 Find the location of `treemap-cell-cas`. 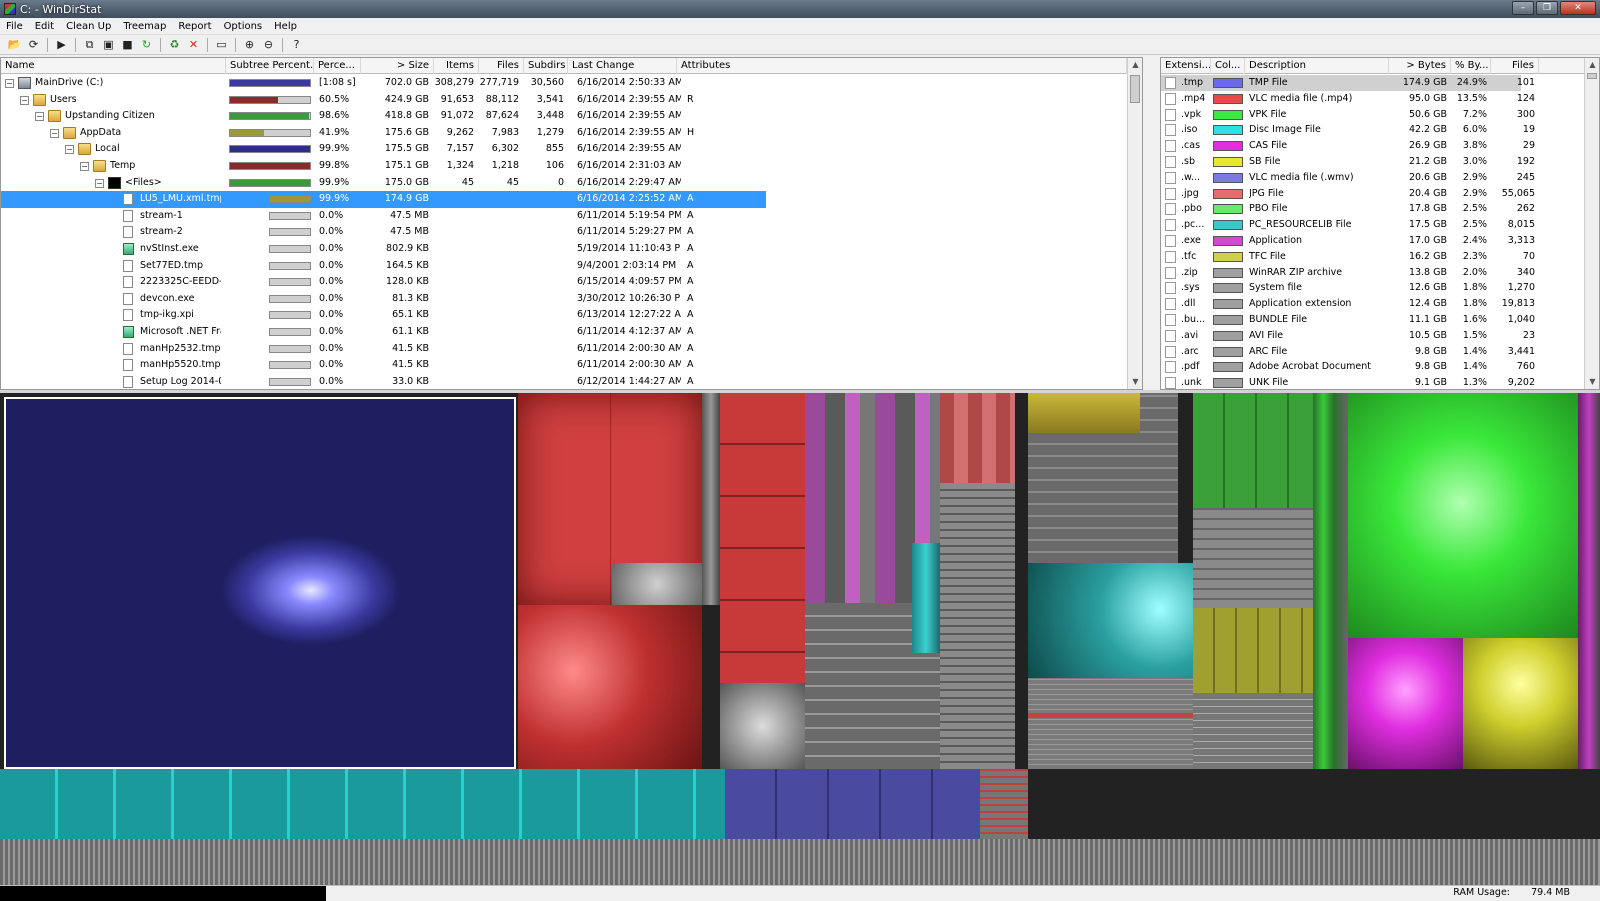

treemap-cell-cas is located at coordinates (1405, 703).